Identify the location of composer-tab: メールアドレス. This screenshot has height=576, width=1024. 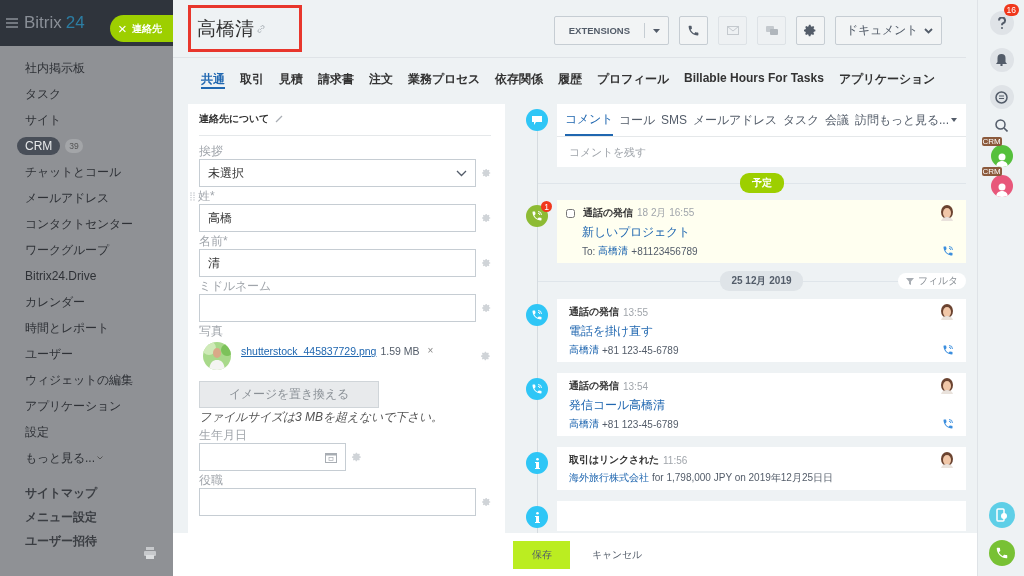
(735, 120).